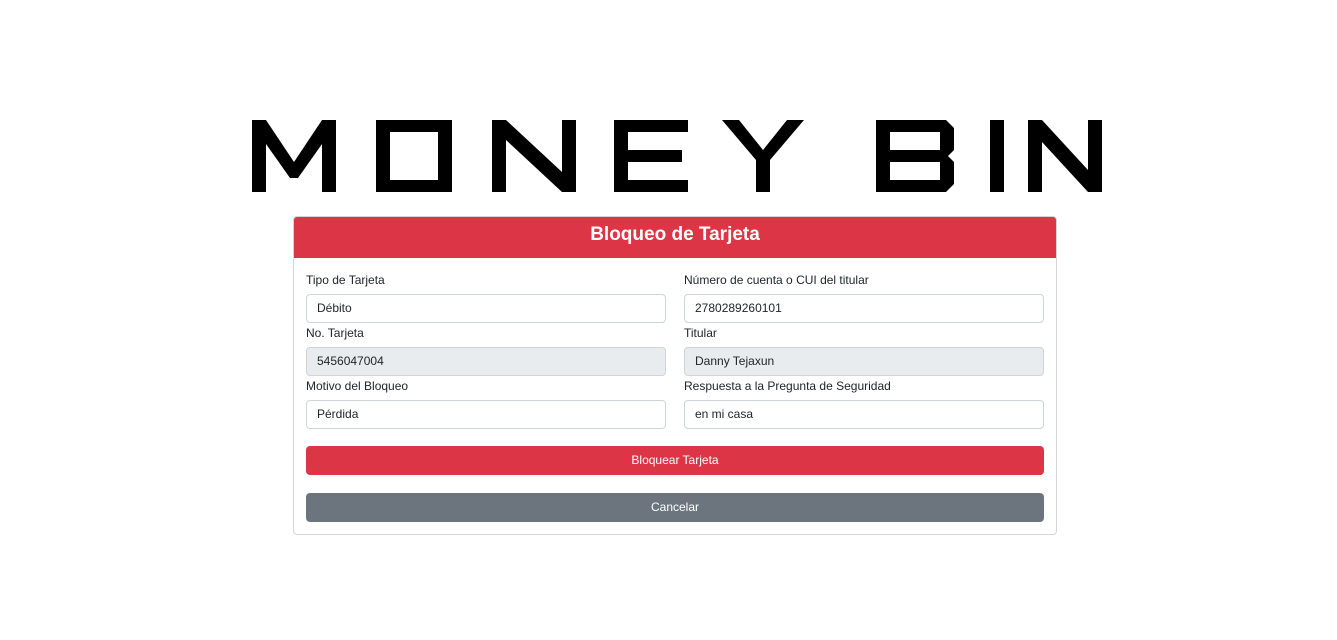  Describe the element at coordinates (486, 308) in the screenshot. I see `tipo-tarjeta-select: Débito` at that location.